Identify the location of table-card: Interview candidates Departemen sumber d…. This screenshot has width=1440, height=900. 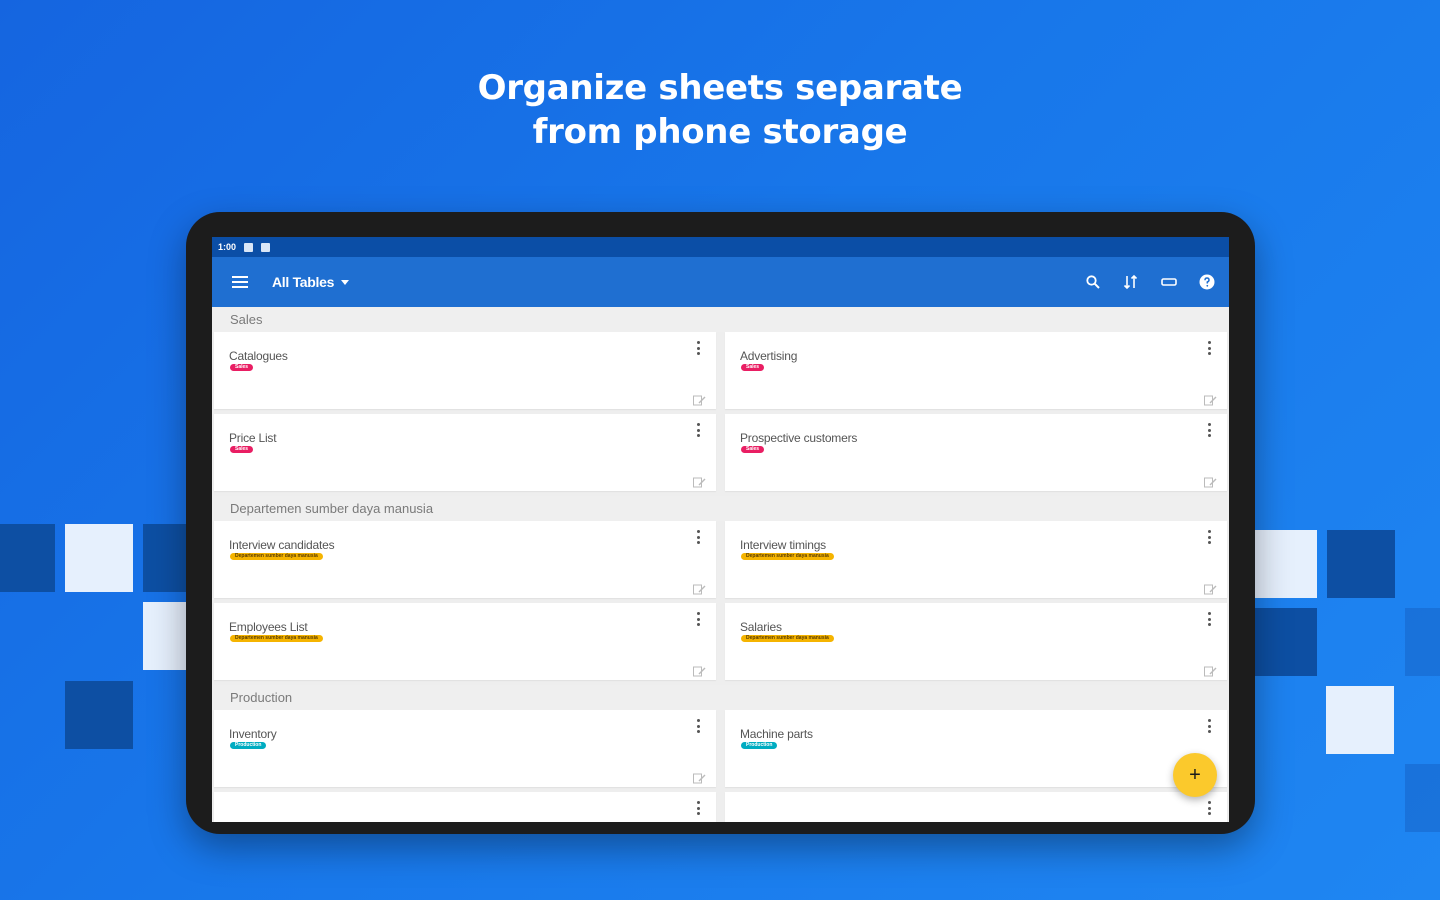
(465, 559).